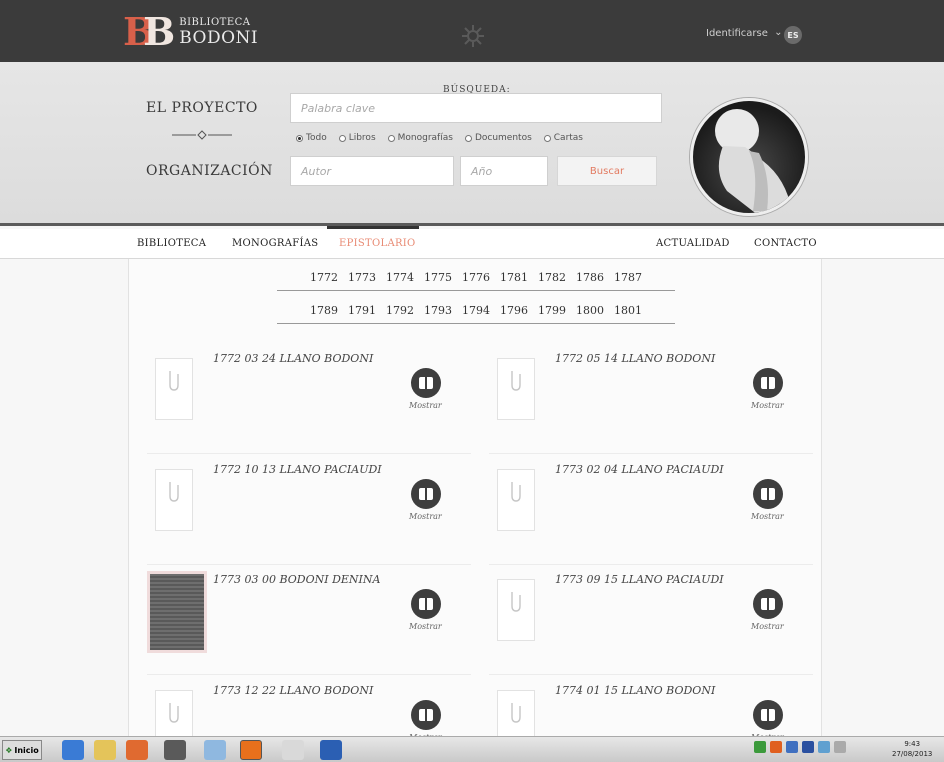  I want to click on year-link: 1773, so click(362, 277).